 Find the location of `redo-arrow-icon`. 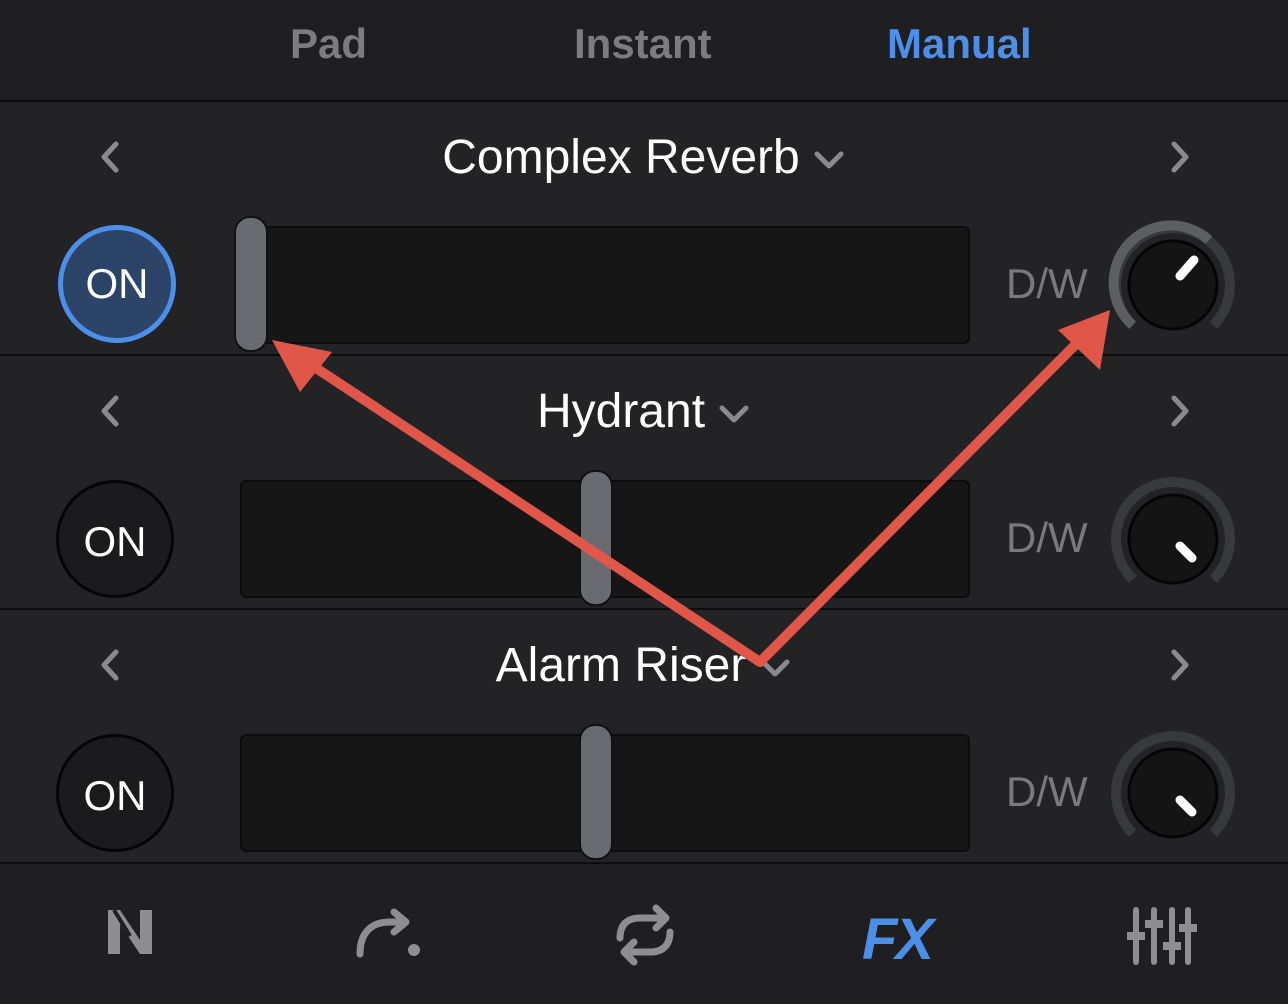

redo-arrow-icon is located at coordinates (388, 932).